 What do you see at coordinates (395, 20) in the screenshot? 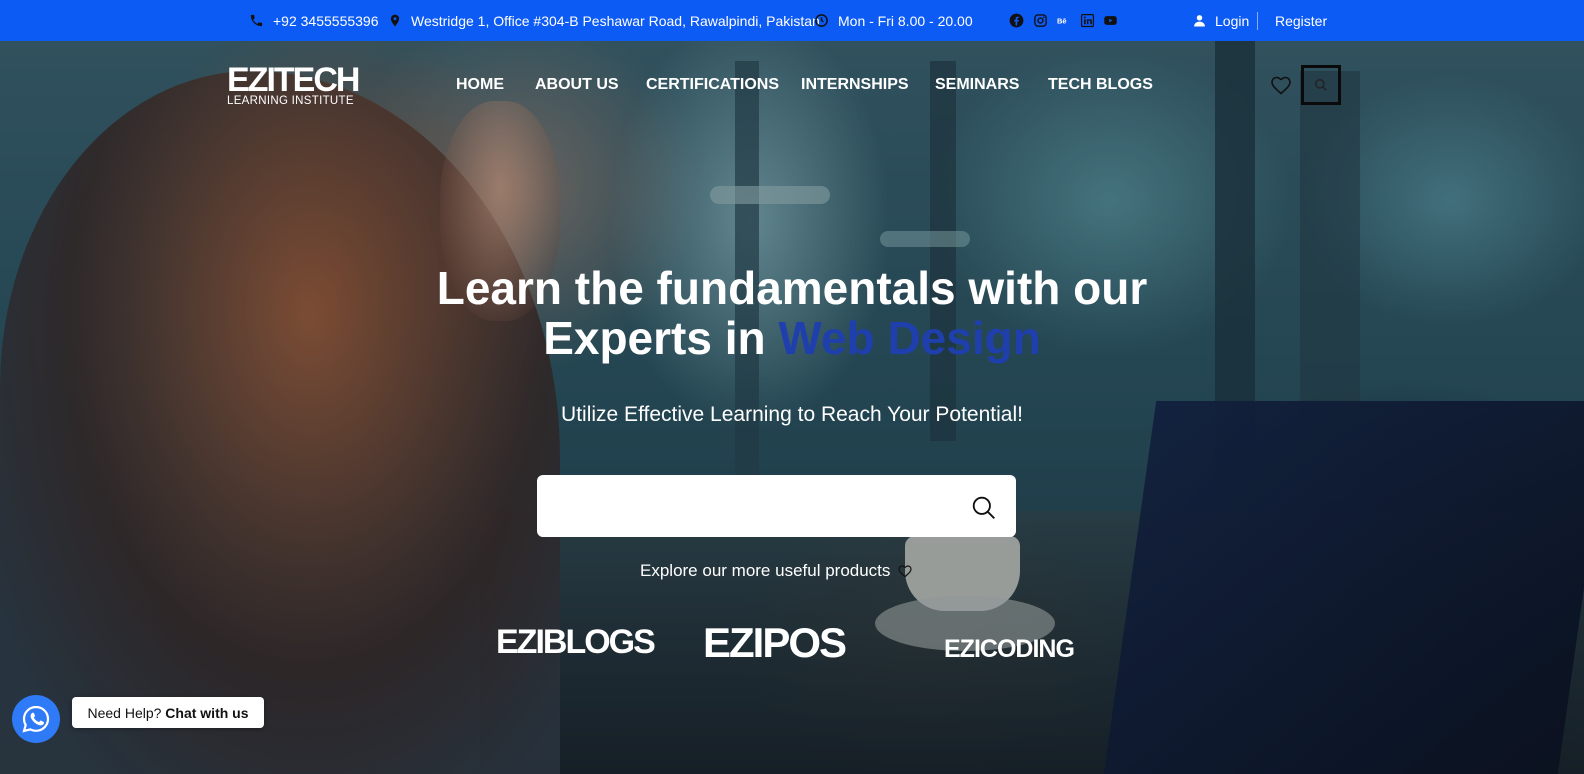
I see `map-pin-icon` at bounding box center [395, 20].